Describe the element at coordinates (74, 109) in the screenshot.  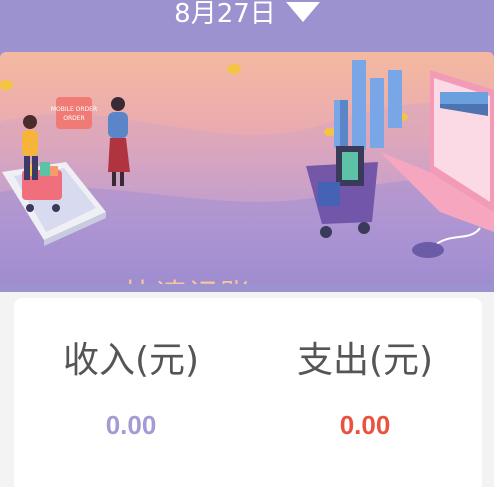
I see `mobile-order-sign: MOBILE ORDER` at that location.